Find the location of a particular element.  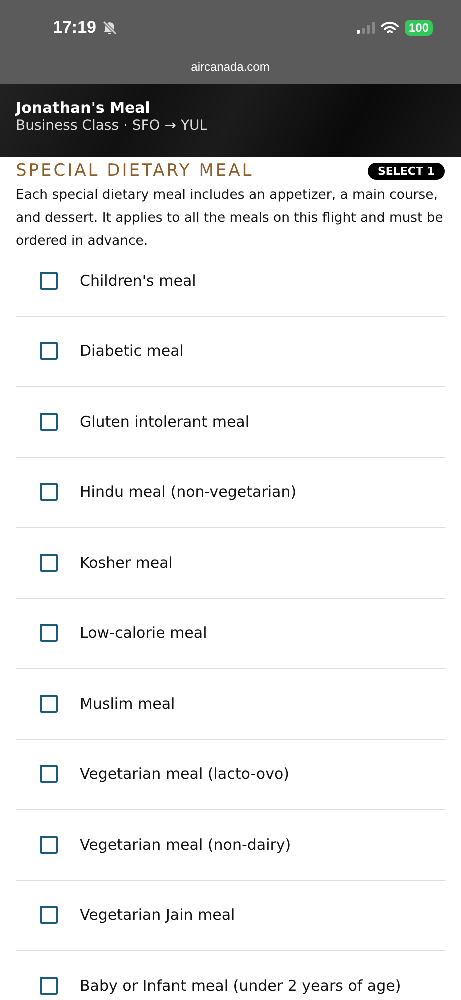

select-count-badge: SELECT 1 is located at coordinates (406, 171).